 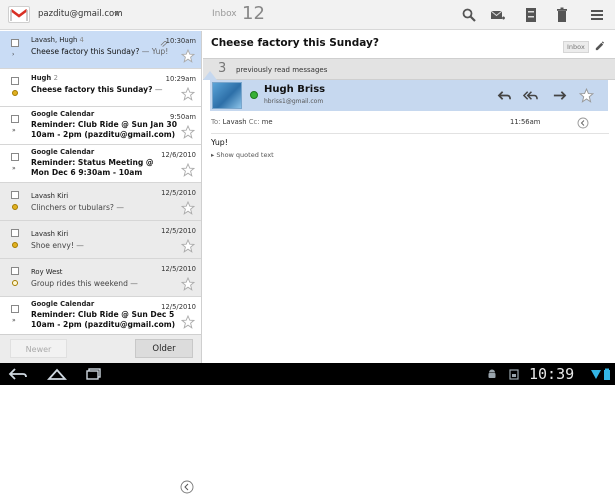 What do you see at coordinates (13, 54) in the screenshot?
I see `personal-level-icon: ›` at bounding box center [13, 54].